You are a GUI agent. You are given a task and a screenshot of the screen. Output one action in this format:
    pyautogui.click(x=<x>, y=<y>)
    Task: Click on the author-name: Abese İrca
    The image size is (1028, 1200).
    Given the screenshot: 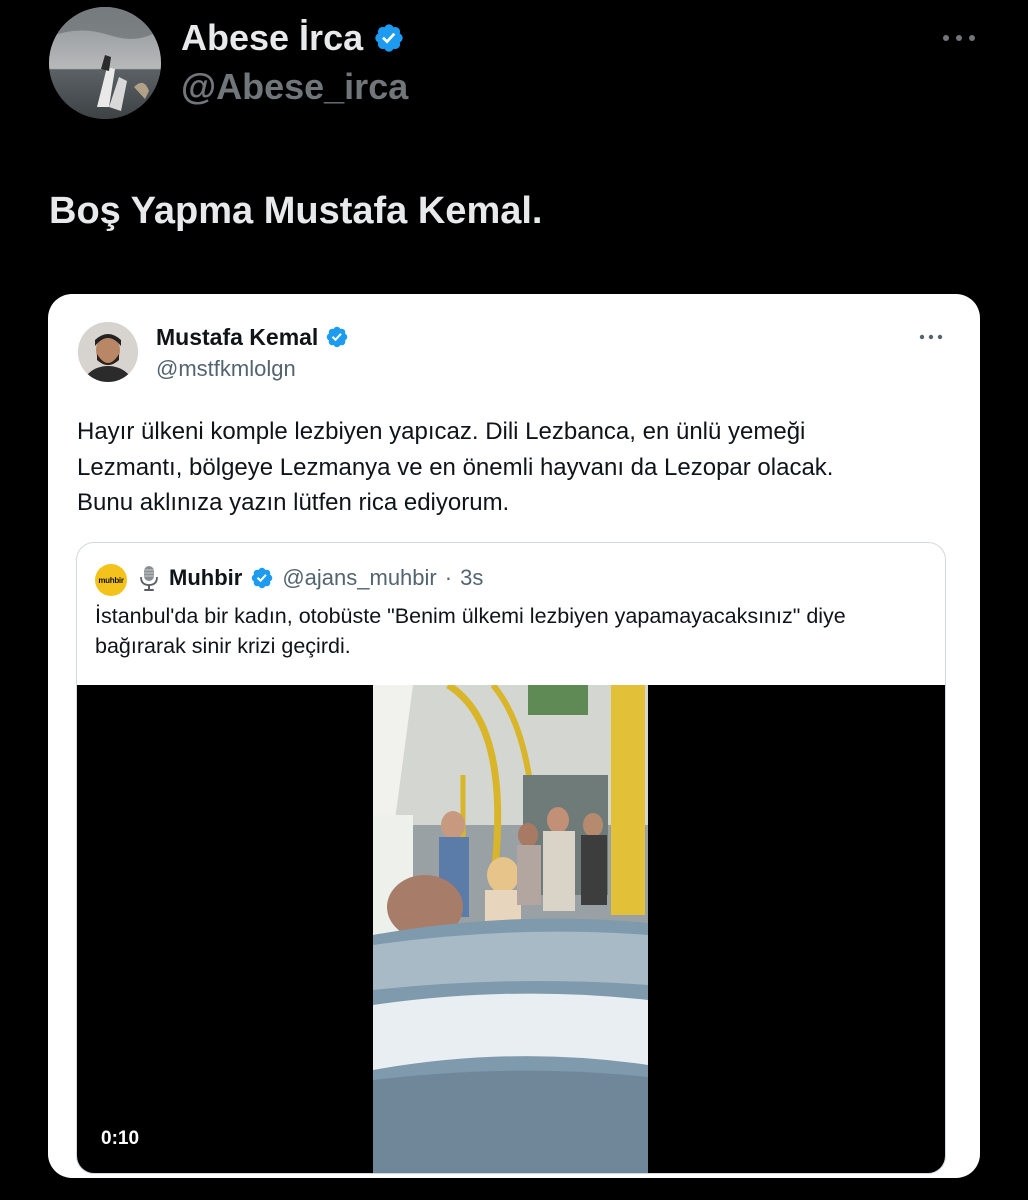 What is the action you would take?
    pyautogui.click(x=293, y=38)
    